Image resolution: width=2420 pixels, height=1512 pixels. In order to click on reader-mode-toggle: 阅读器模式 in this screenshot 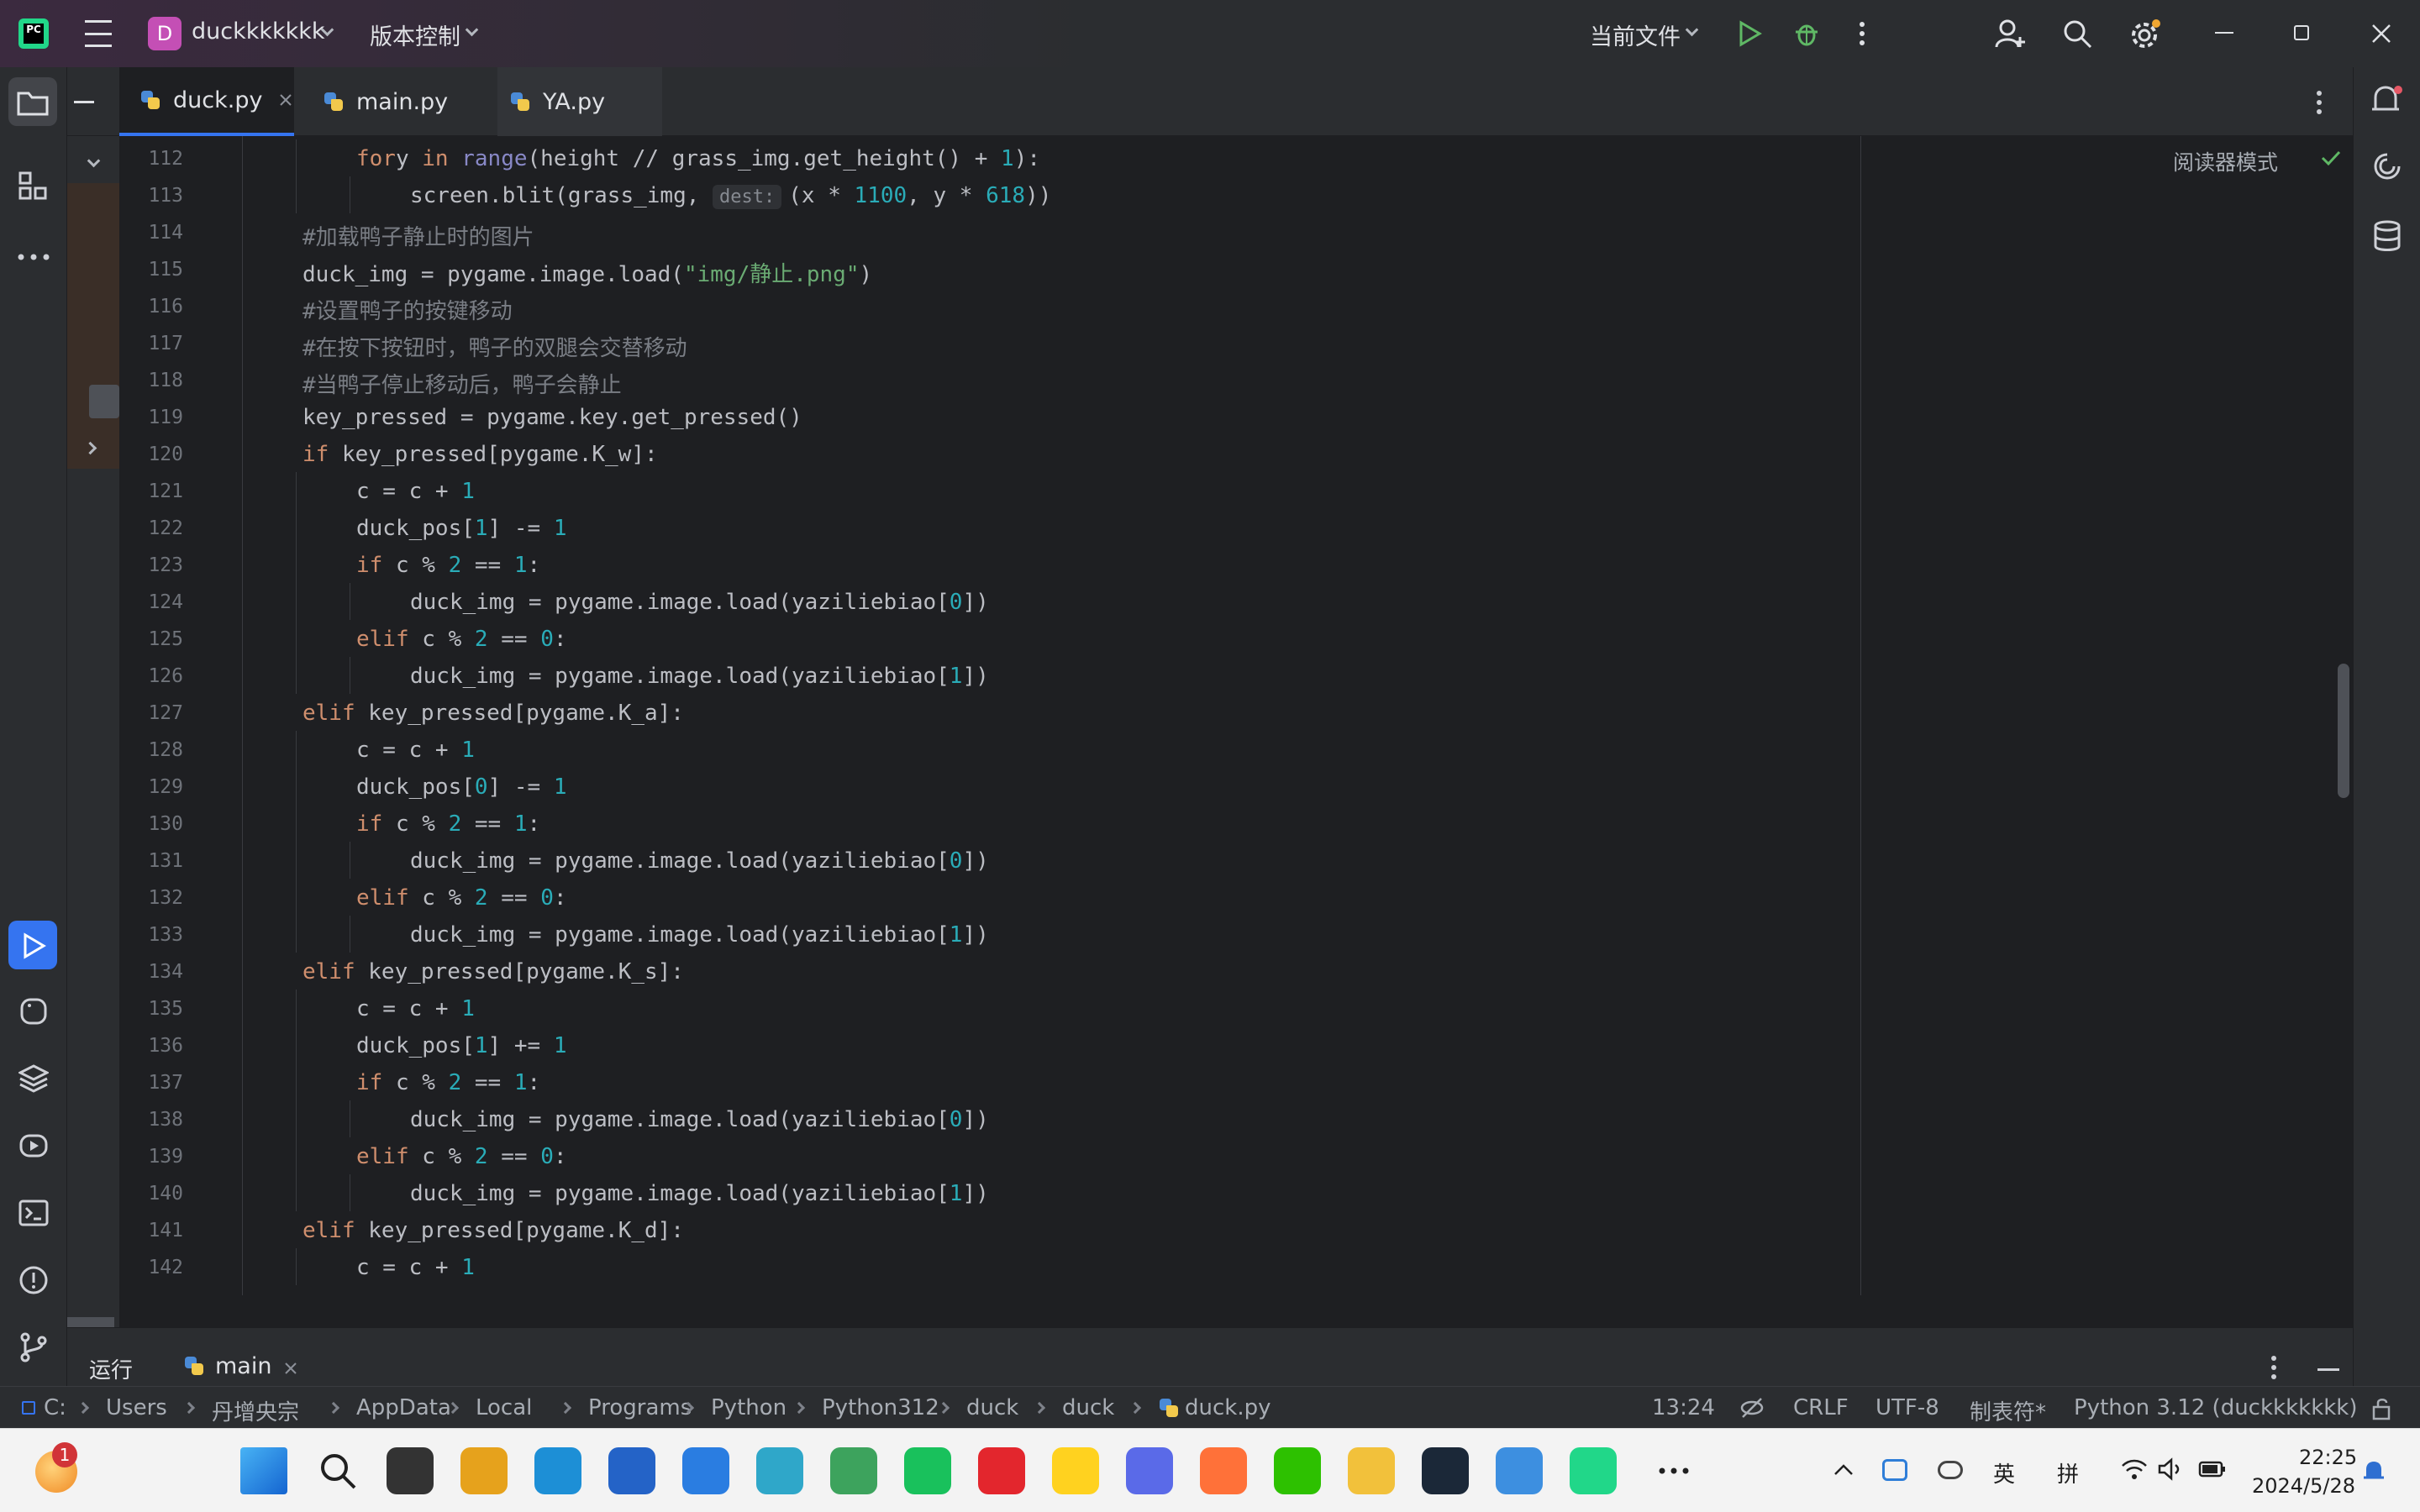, I will do `click(2225, 161)`.